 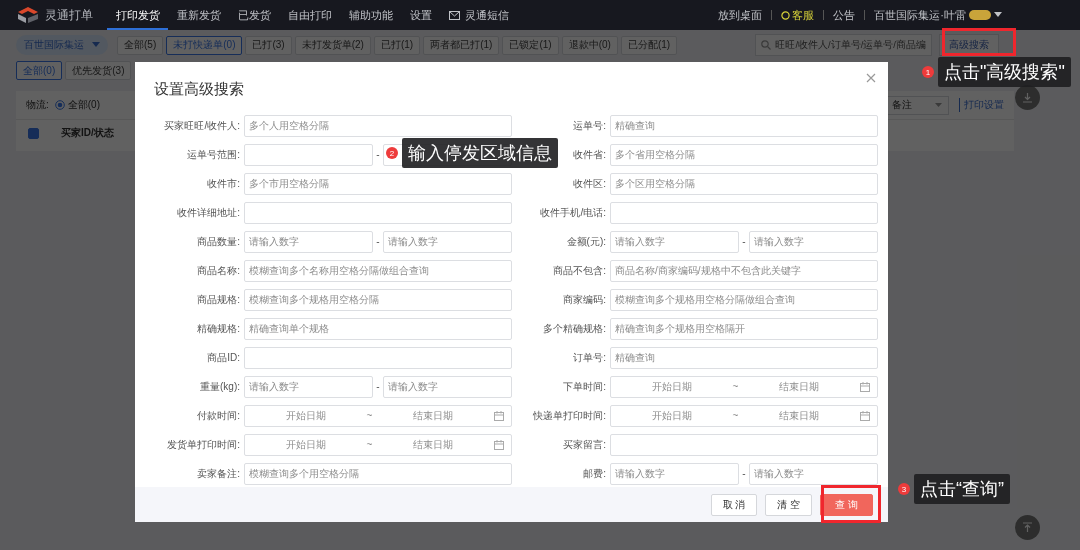 I want to click on field-label: 运单号:, so click(x=589, y=125).